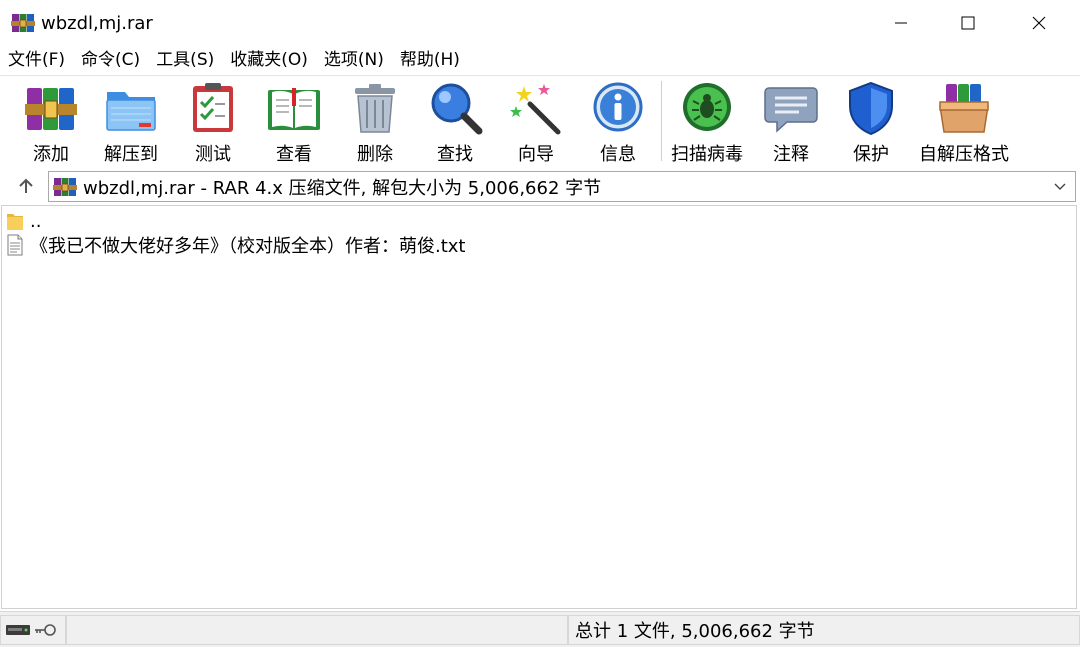  Describe the element at coordinates (964, 154) in the screenshot. I see `sfx-label: 自解压格式` at that location.